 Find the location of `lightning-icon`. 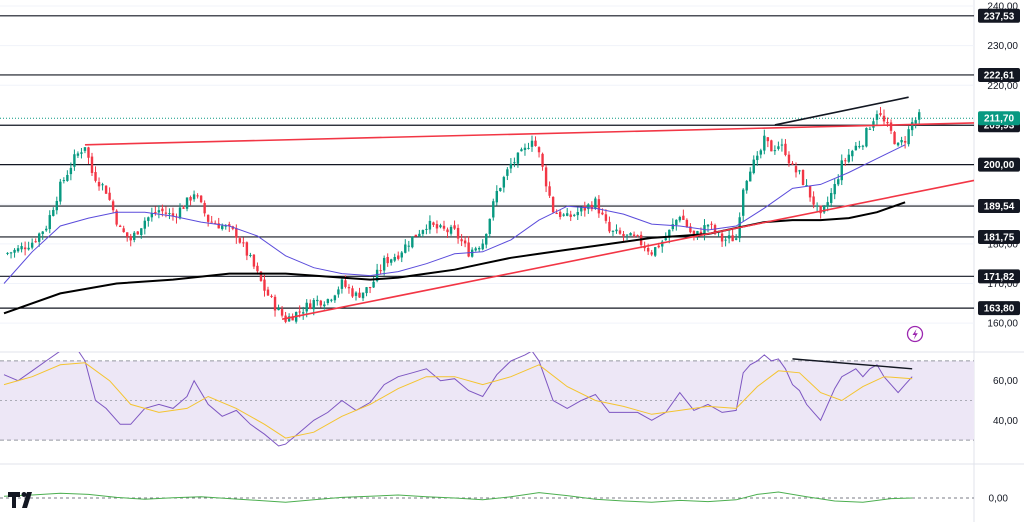

lightning-icon is located at coordinates (915, 334).